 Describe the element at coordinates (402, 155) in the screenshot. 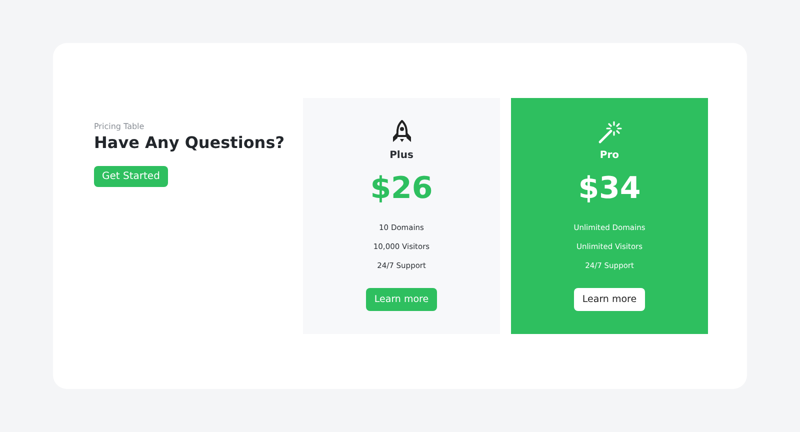

I see `plan-name: Plus` at that location.